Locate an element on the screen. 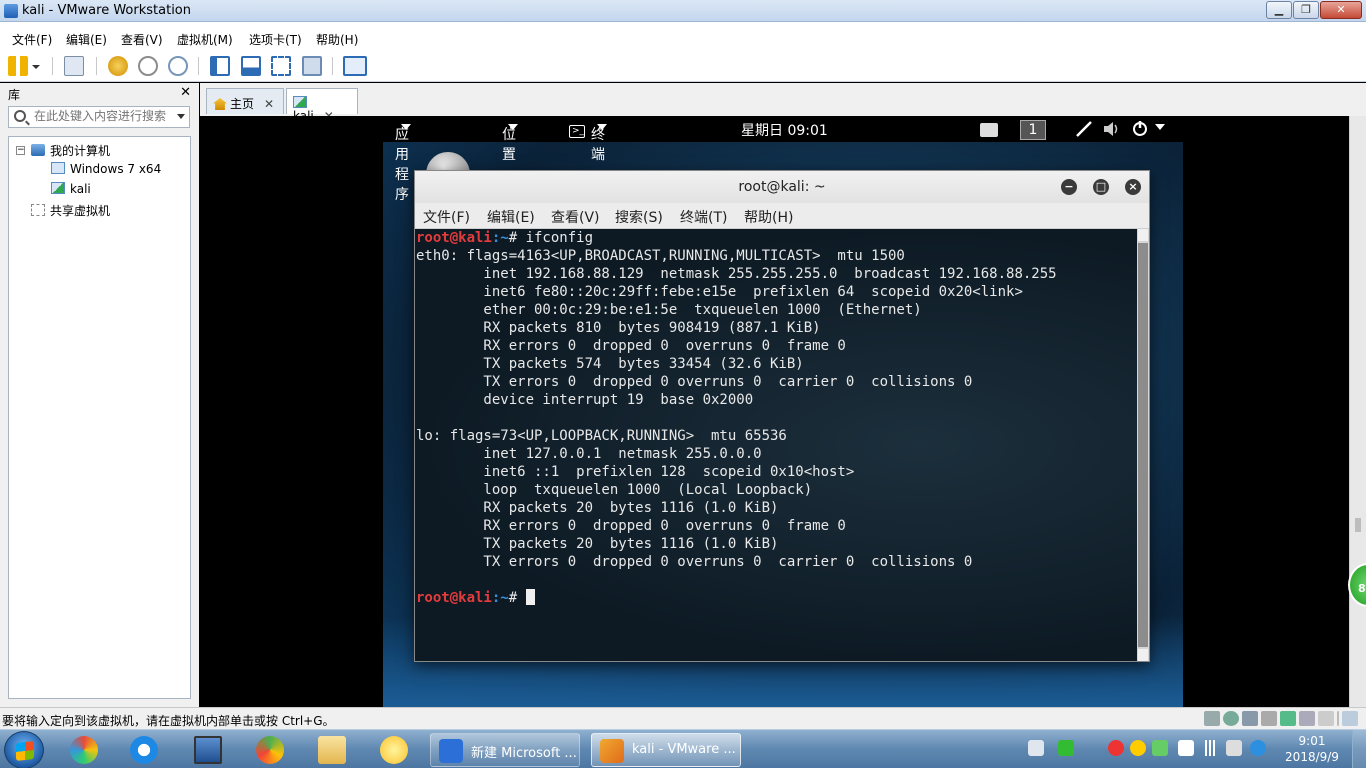 The image size is (1366, 768). windows-logo-icon is located at coordinates (25, 751).